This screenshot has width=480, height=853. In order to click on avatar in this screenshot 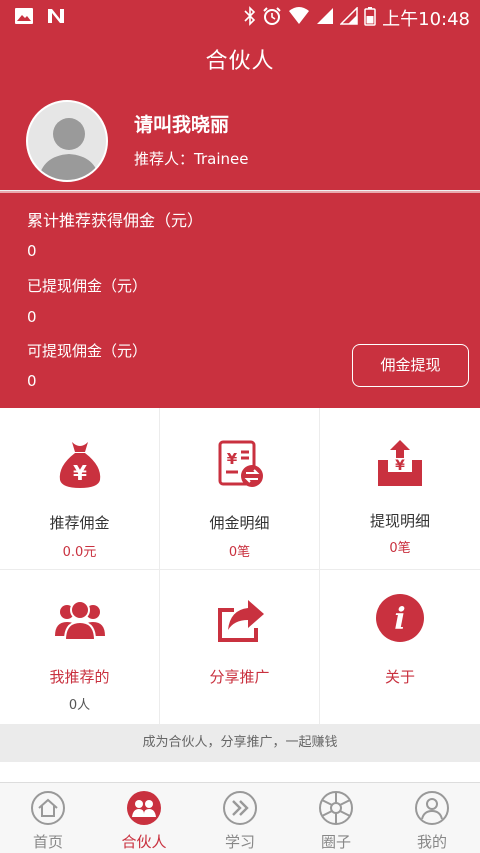, I will do `click(67, 141)`.